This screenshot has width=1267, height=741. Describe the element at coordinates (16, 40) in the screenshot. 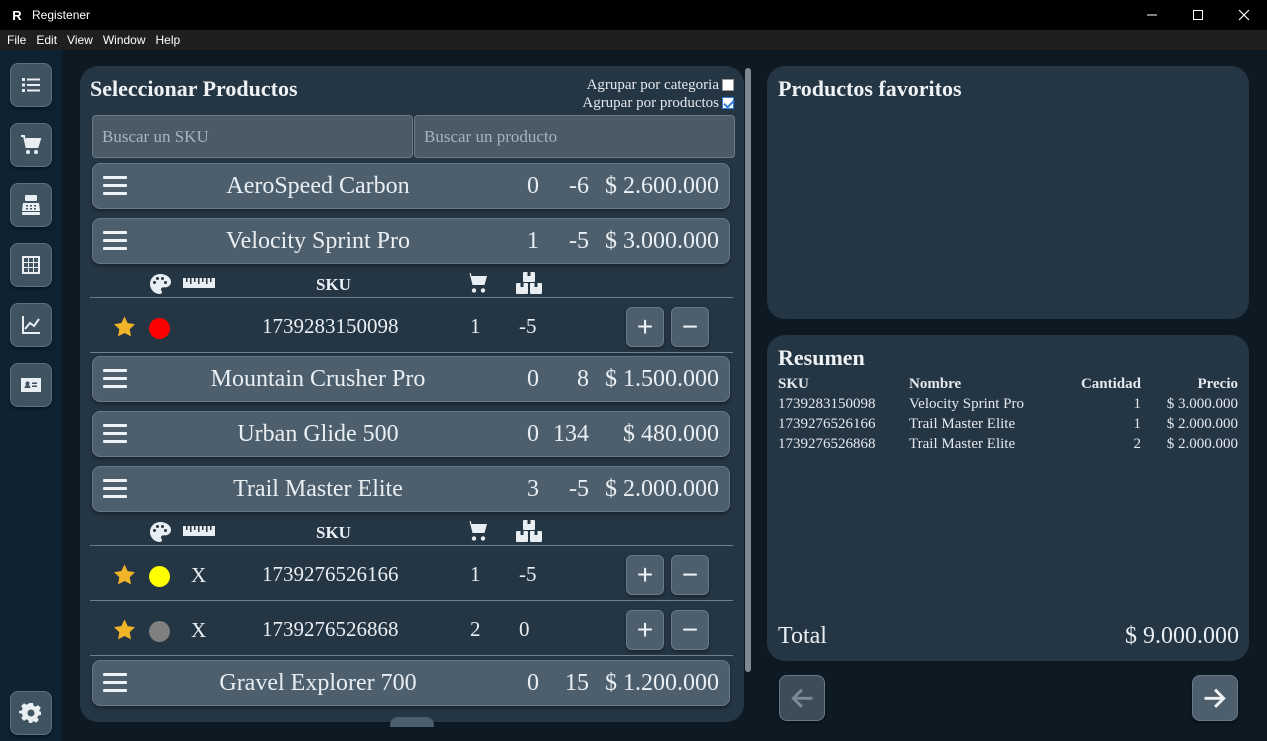

I see `menu-file: File` at that location.